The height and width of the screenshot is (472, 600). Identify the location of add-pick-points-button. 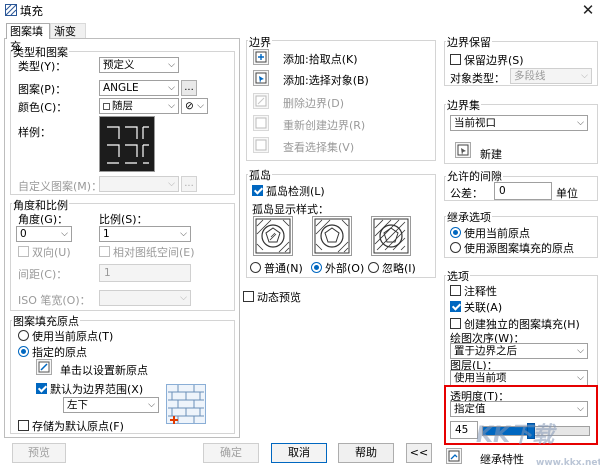
(261, 57).